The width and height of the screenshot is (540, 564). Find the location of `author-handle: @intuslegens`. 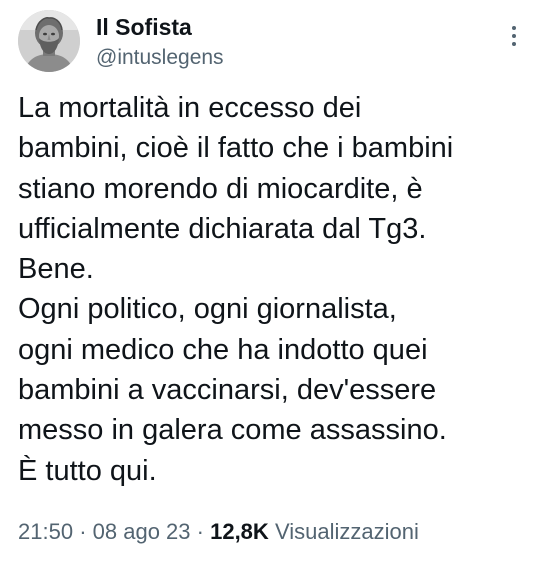

author-handle: @intuslegens is located at coordinates (160, 57).